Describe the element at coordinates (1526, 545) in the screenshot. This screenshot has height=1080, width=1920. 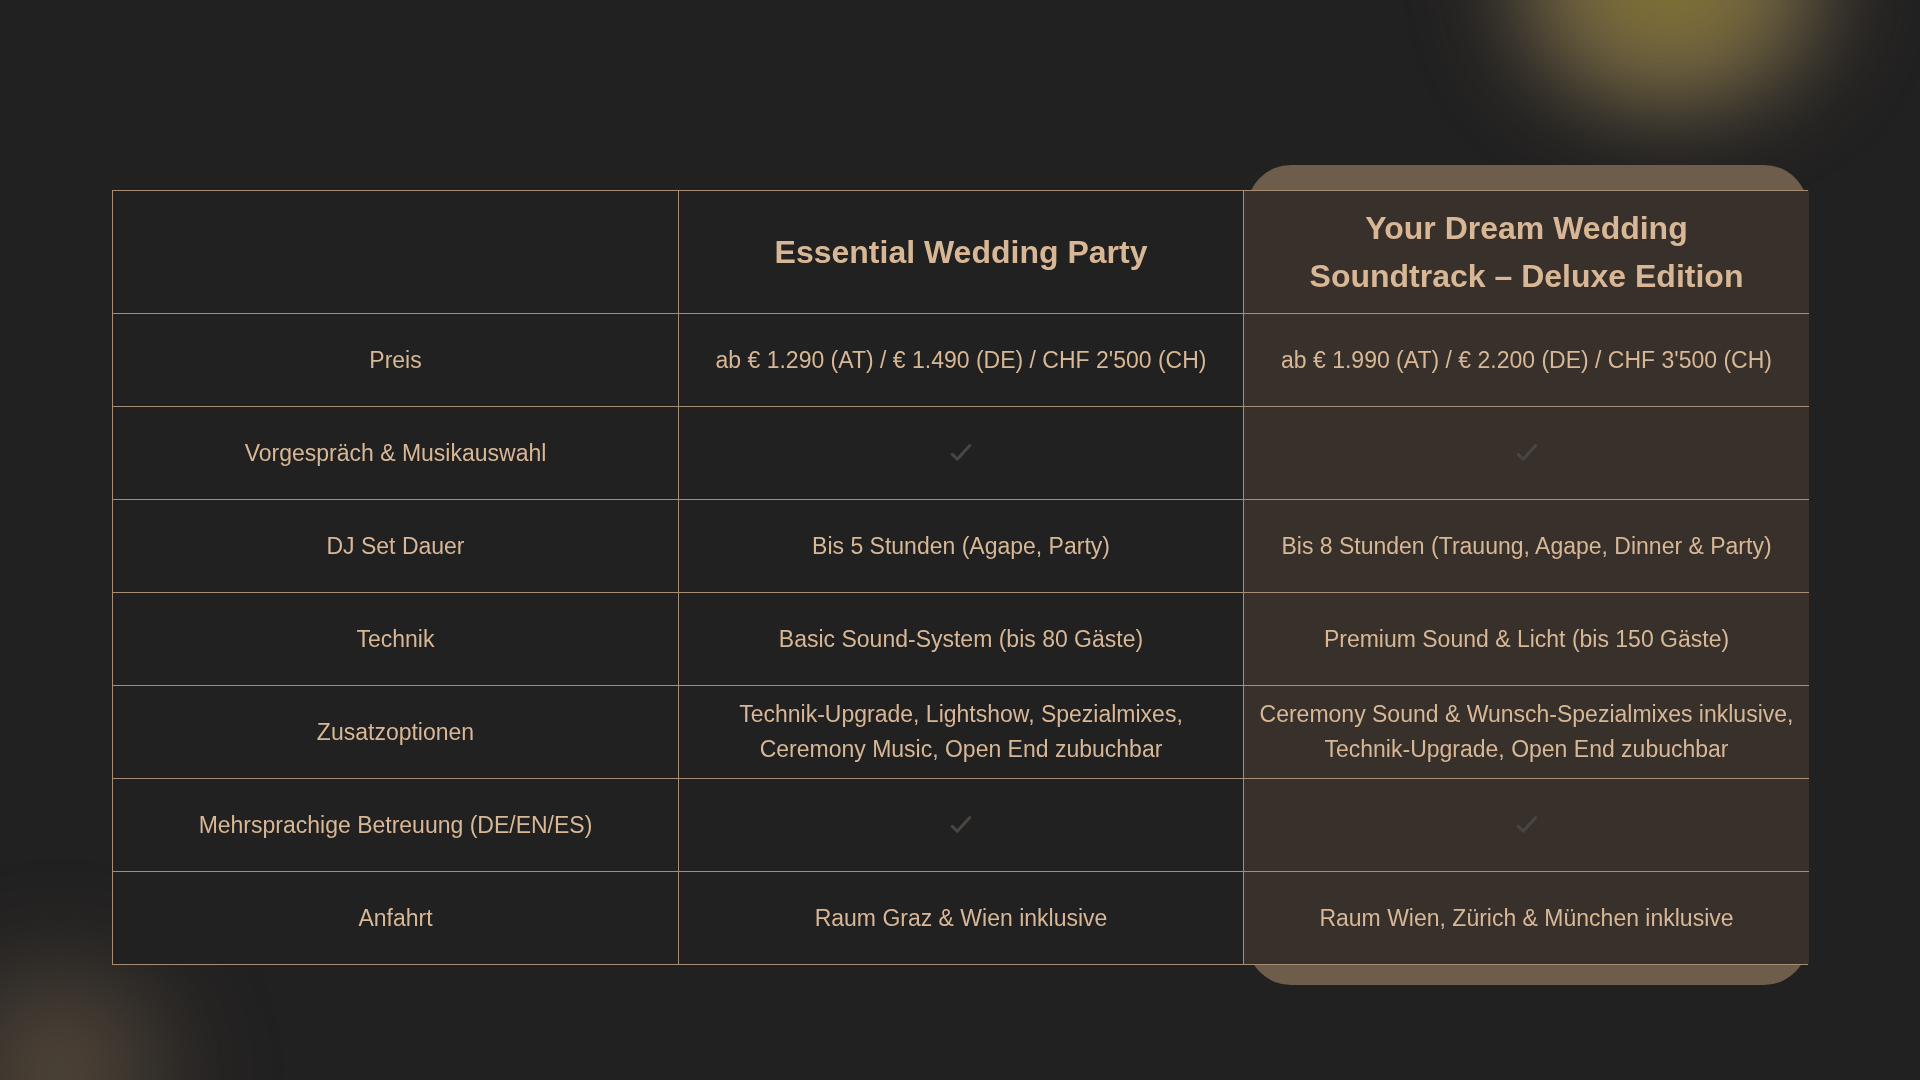
I see `table-cell: Bis 8 Stunden (Trauung, Agape, Dinner & Party)` at that location.